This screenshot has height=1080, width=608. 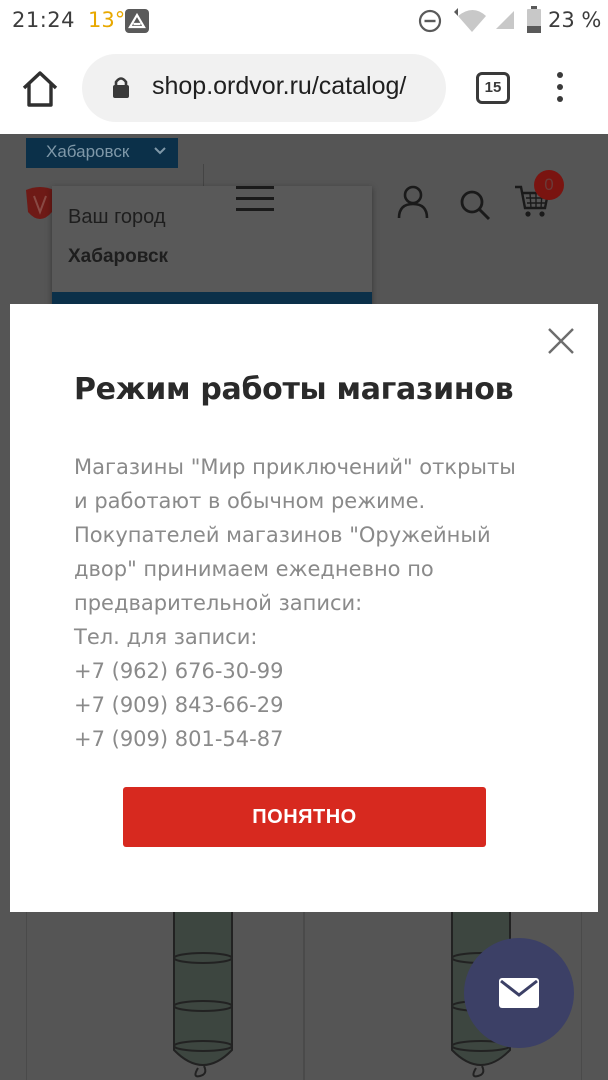 I want to click on cart-count: 0, so click(x=549, y=184).